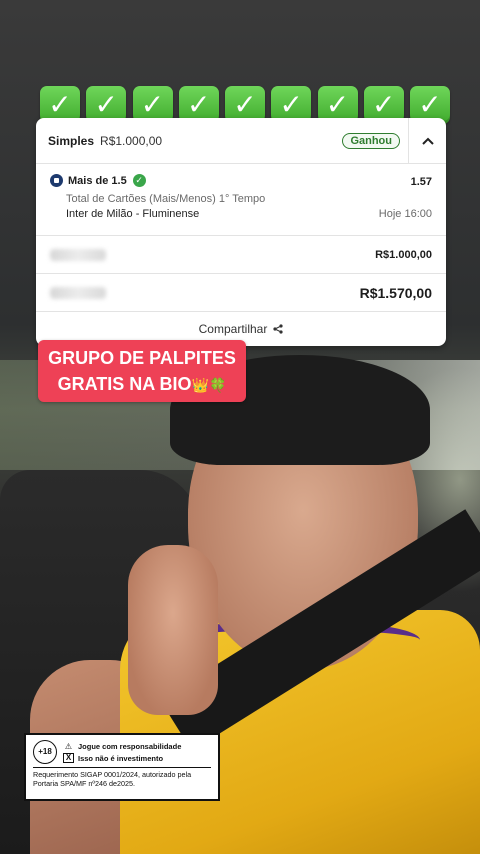  What do you see at coordinates (124, 384) in the screenshot?
I see `promo-line-2-text: GRATIS NA BIO` at bounding box center [124, 384].